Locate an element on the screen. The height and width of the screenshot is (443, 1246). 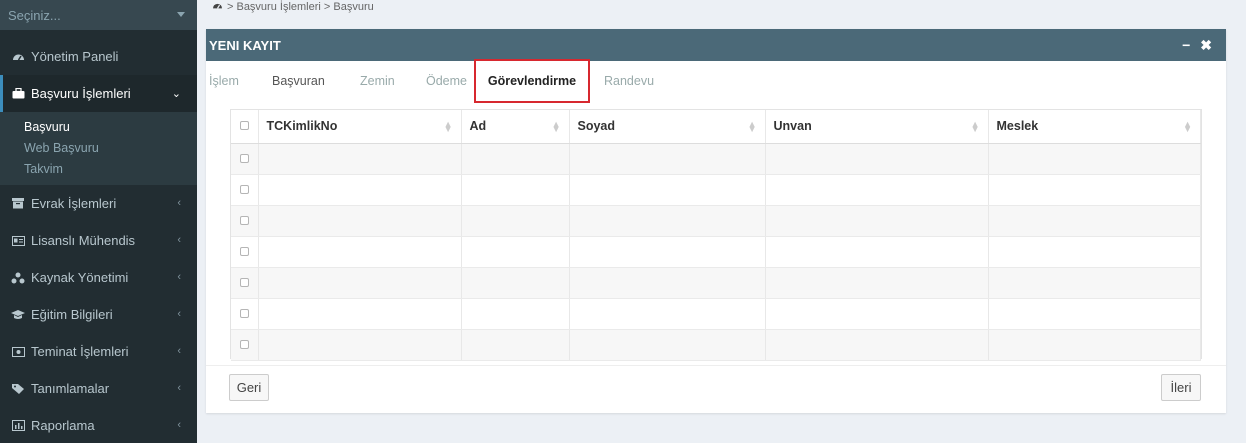
archive-icon is located at coordinates (18, 204).